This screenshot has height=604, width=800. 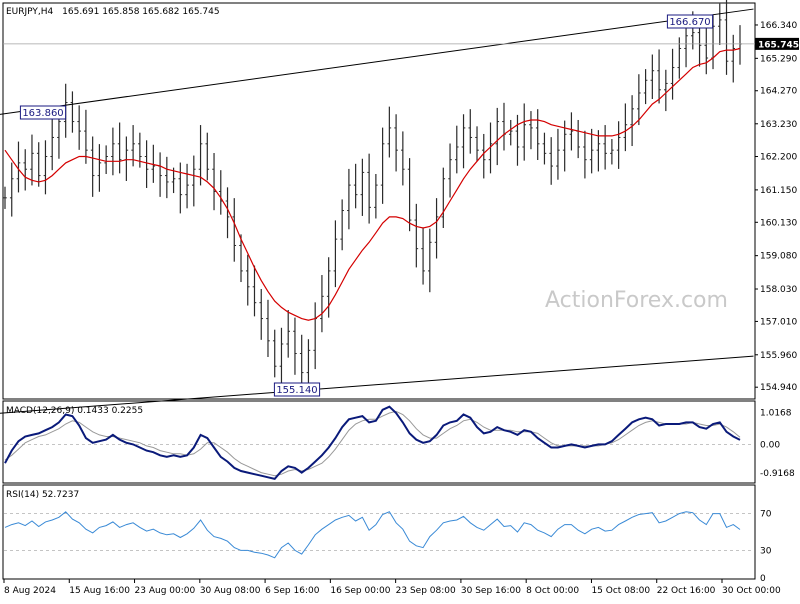 What do you see at coordinates (552, 591) in the screenshot?
I see `time-axis-label: 8 Oct 00:00` at bounding box center [552, 591].